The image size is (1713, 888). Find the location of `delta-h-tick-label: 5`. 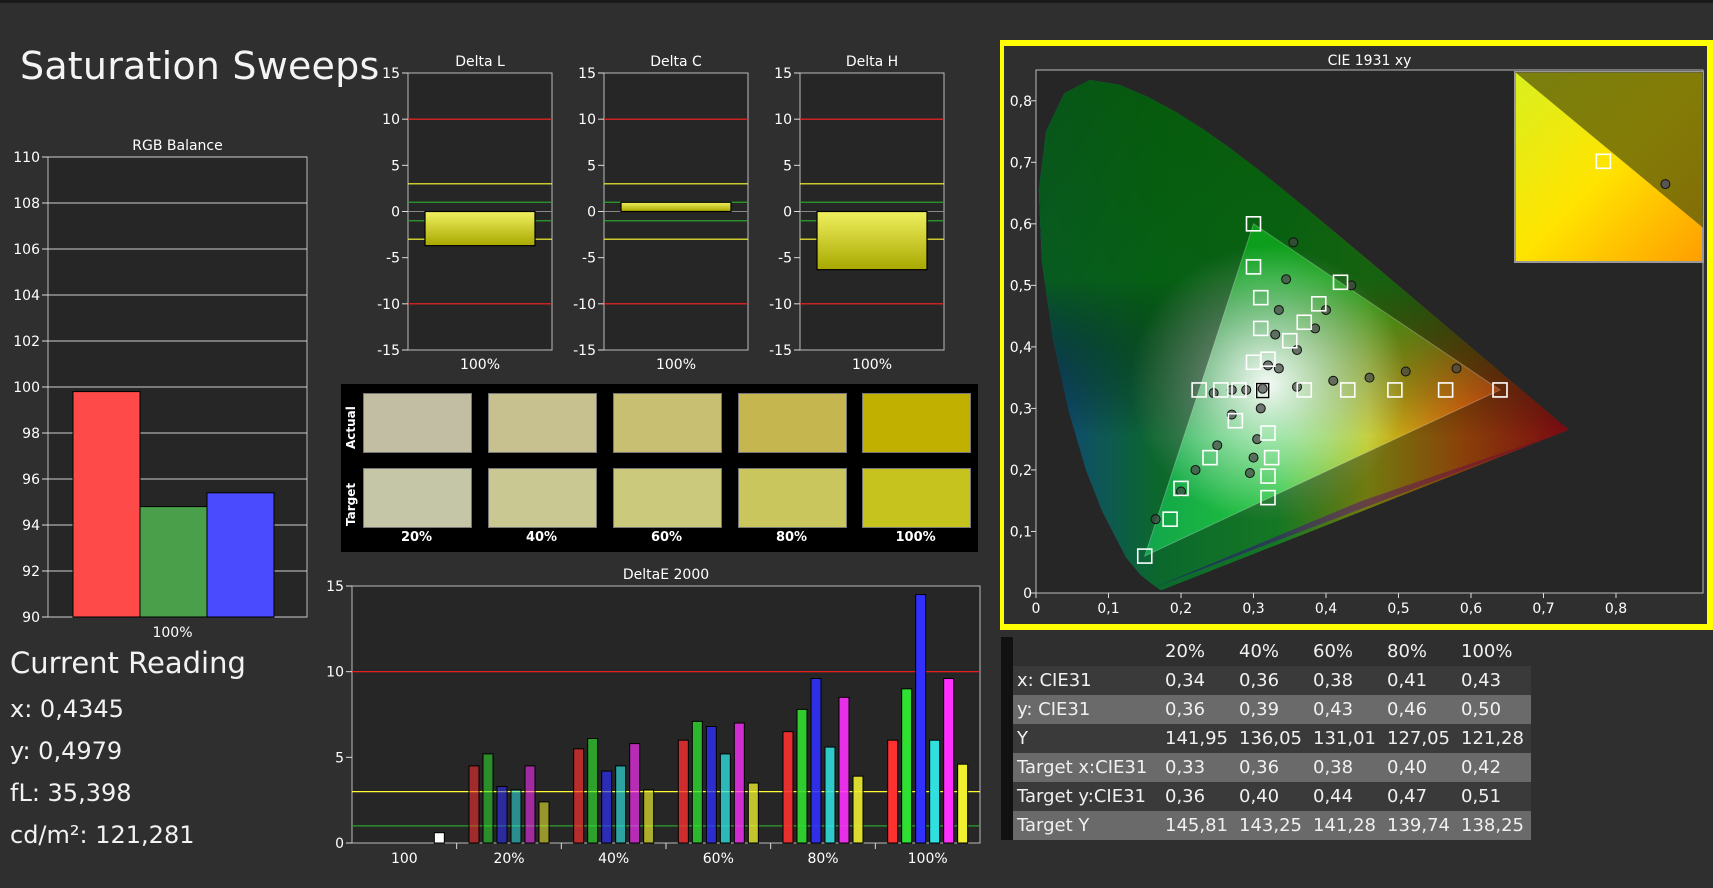

delta-h-tick-label: 5 is located at coordinates (787, 166).